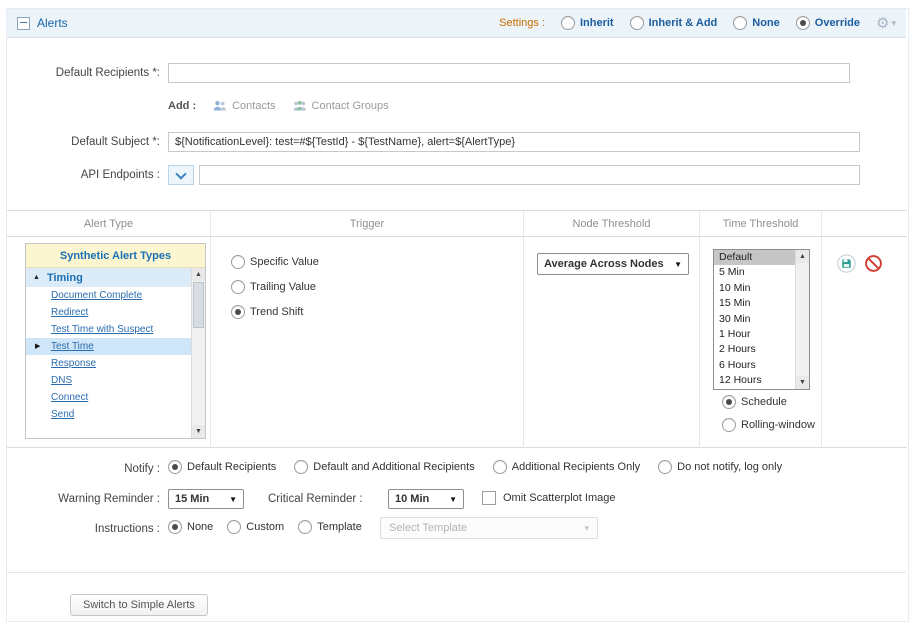 Image resolution: width=914 pixels, height=628 pixels. Describe the element at coordinates (220, 106) in the screenshot. I see `contacts-icon` at that location.